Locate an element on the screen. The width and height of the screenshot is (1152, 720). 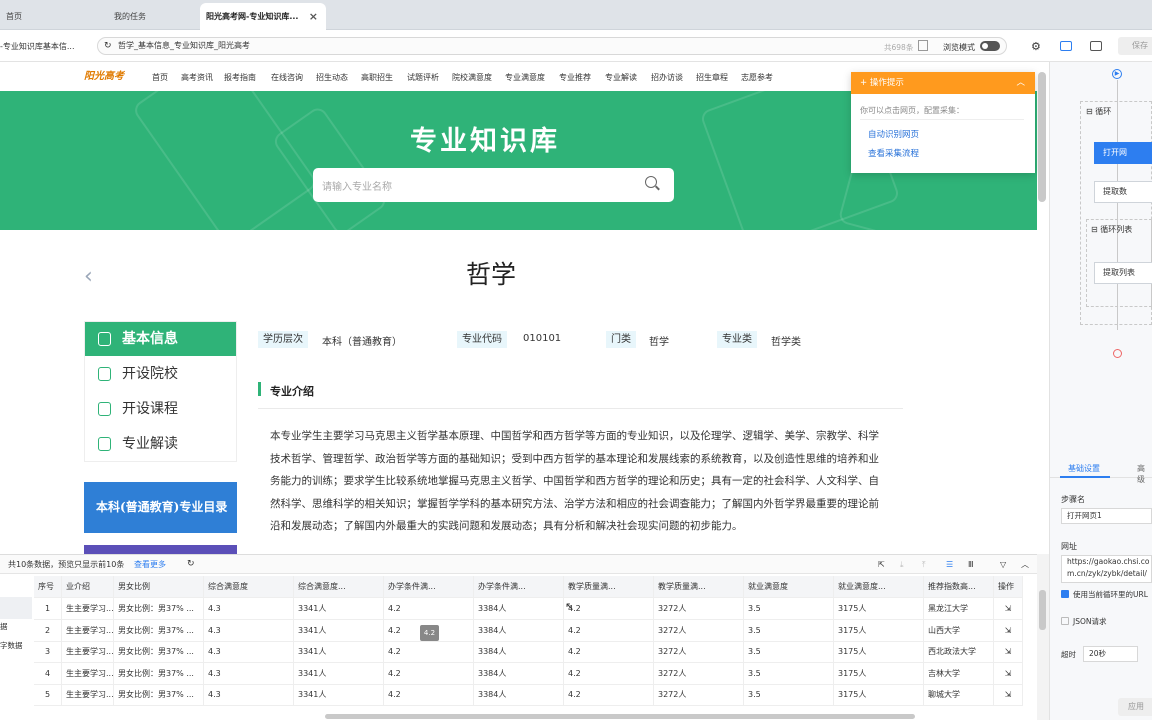
window-icon is located at coordinates (1066, 46).